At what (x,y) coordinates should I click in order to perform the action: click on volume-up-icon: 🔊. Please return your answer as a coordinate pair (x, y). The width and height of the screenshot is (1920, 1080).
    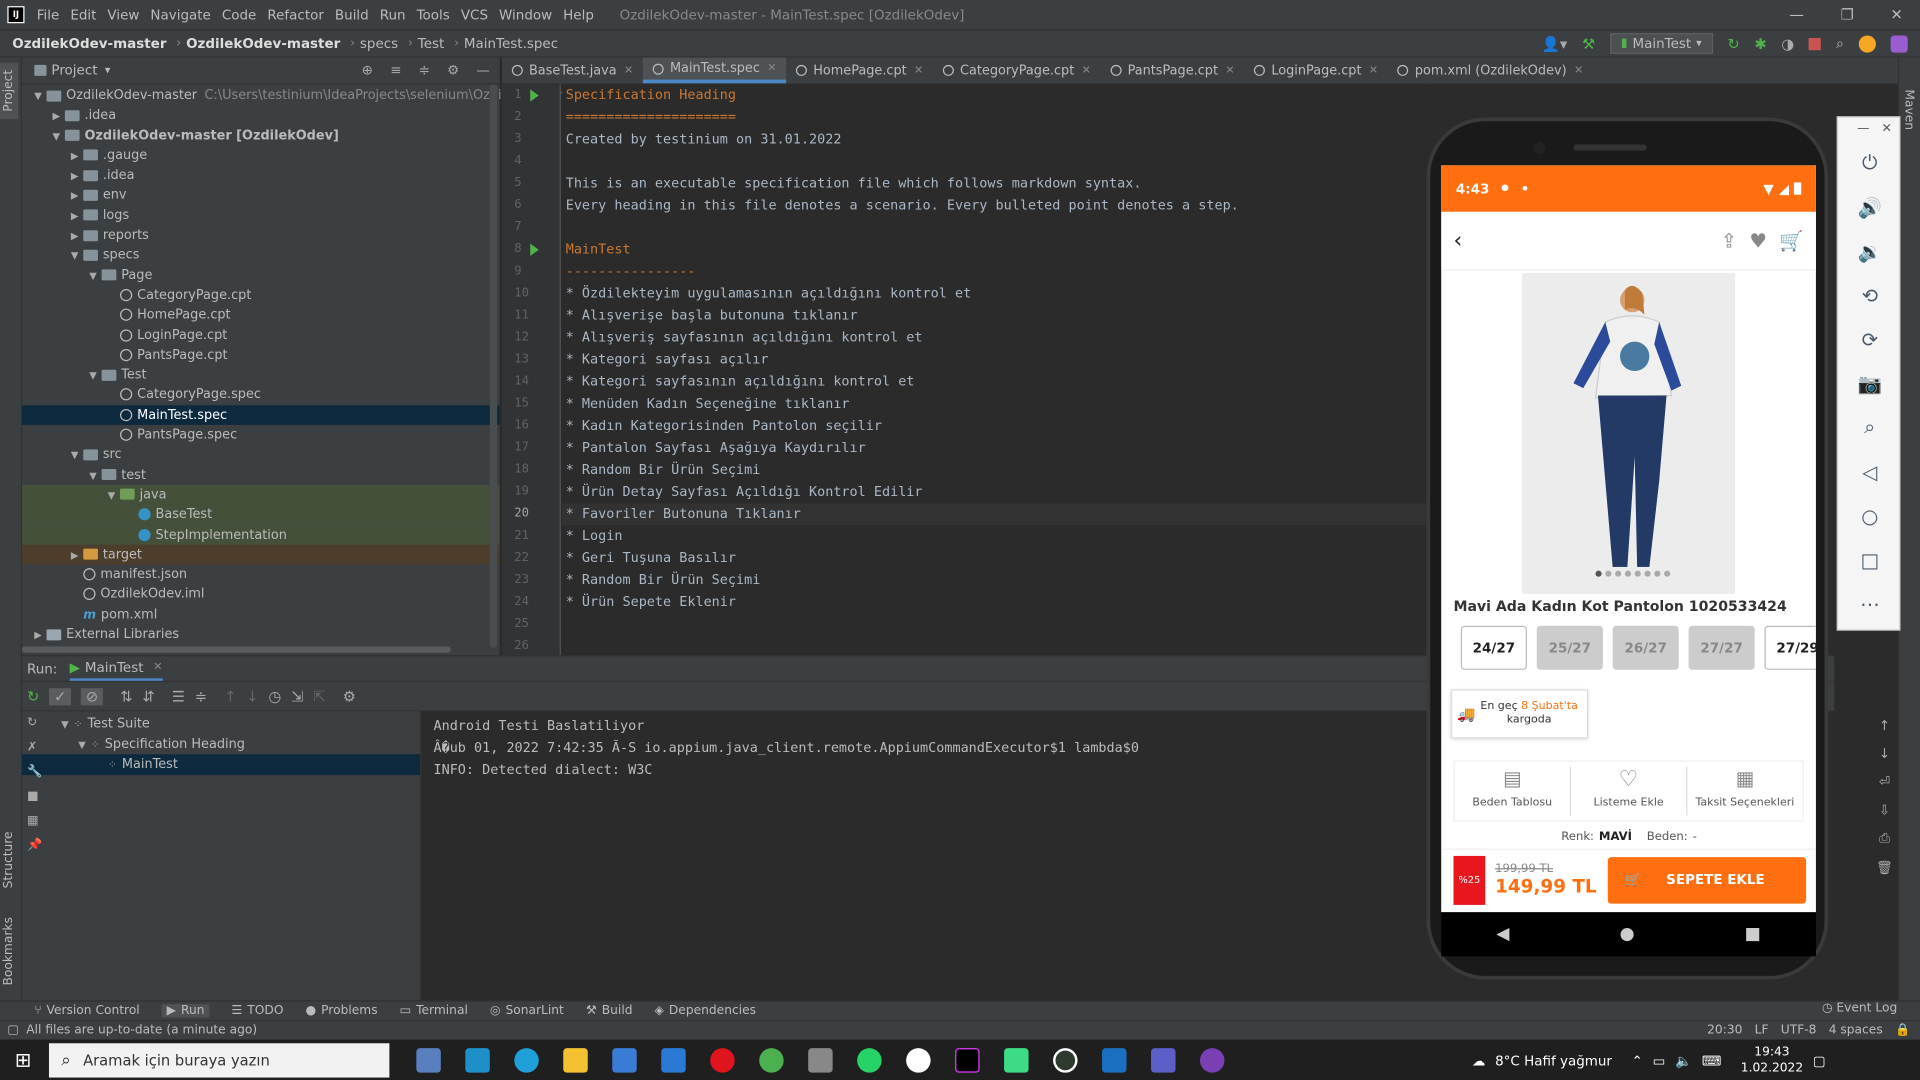
    Looking at the image, I should click on (1870, 207).